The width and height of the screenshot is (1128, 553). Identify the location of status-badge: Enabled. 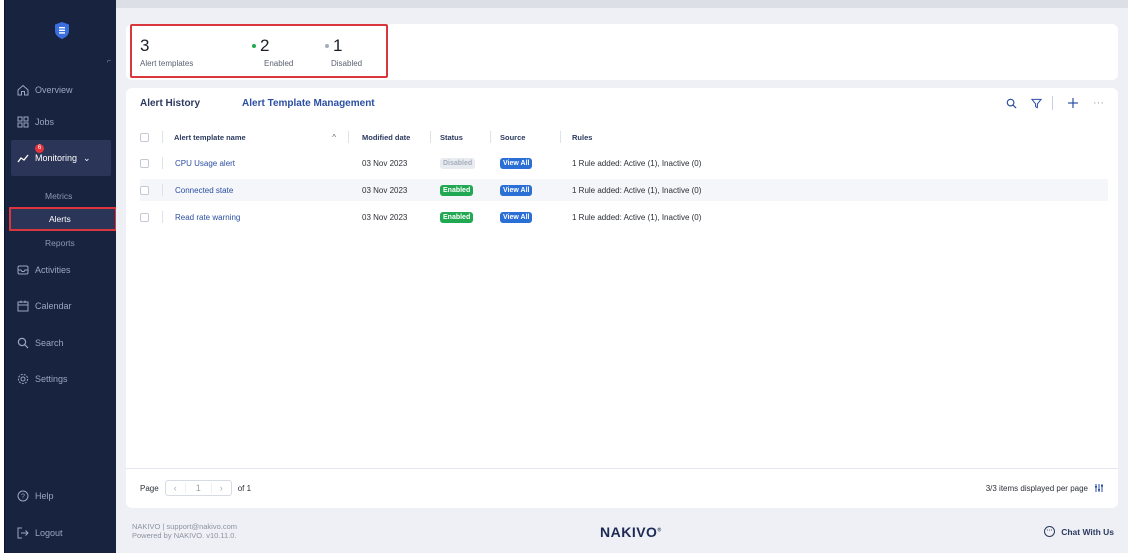
(457, 190).